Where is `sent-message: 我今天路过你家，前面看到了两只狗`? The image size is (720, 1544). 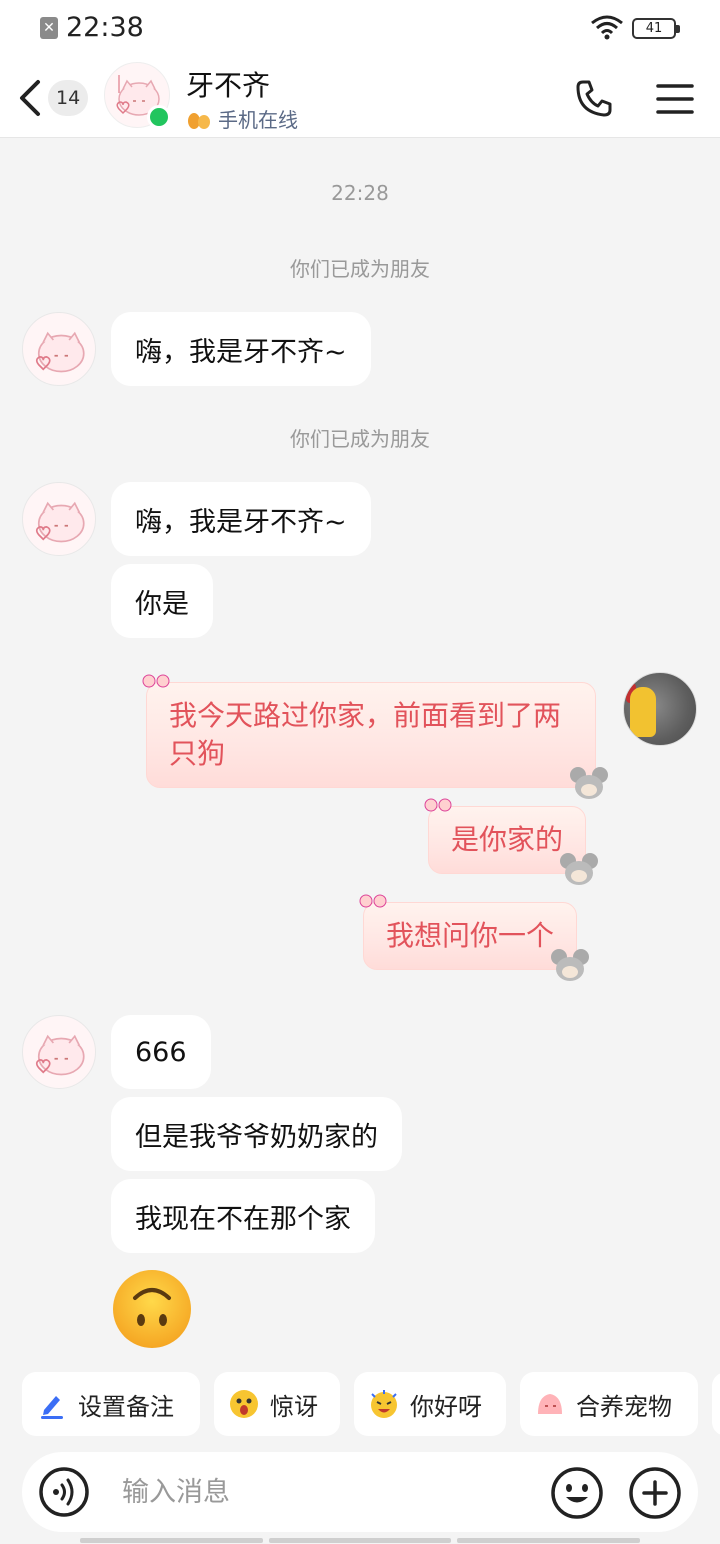
sent-message: 我今天路过你家，前面看到了两只狗 is located at coordinates (375, 736).